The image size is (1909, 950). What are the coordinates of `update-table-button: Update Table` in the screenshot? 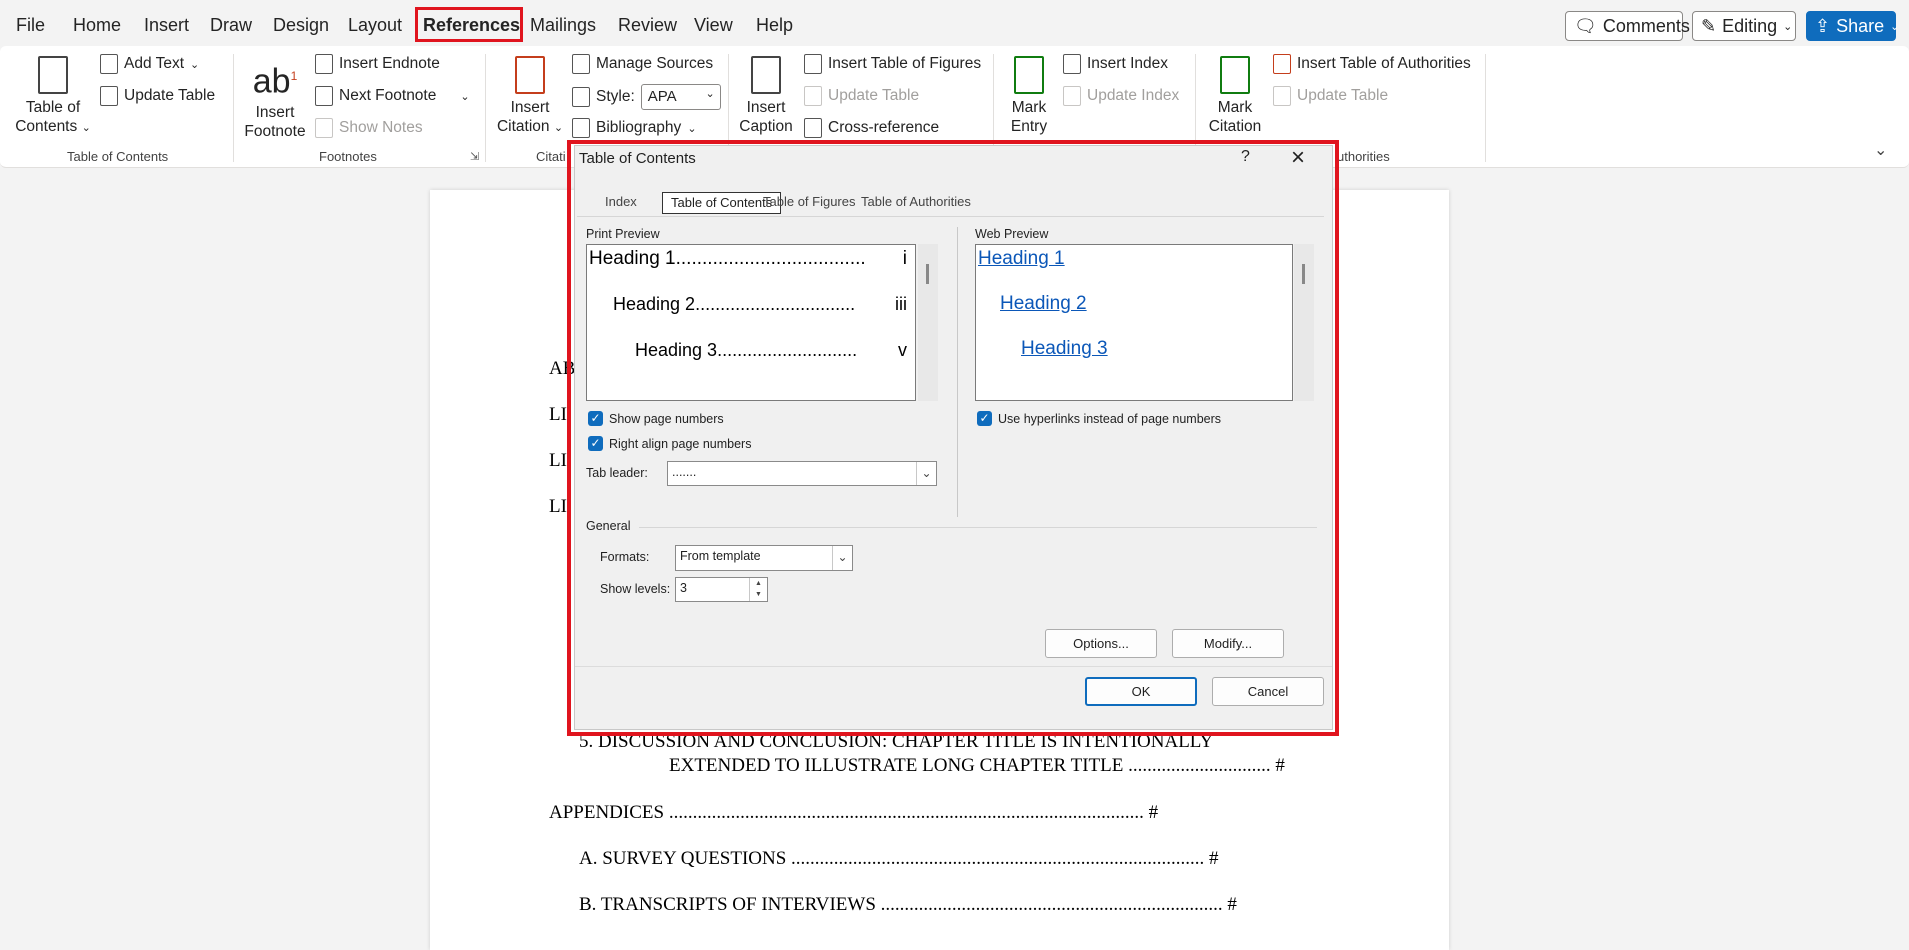 It's located at (157, 96).